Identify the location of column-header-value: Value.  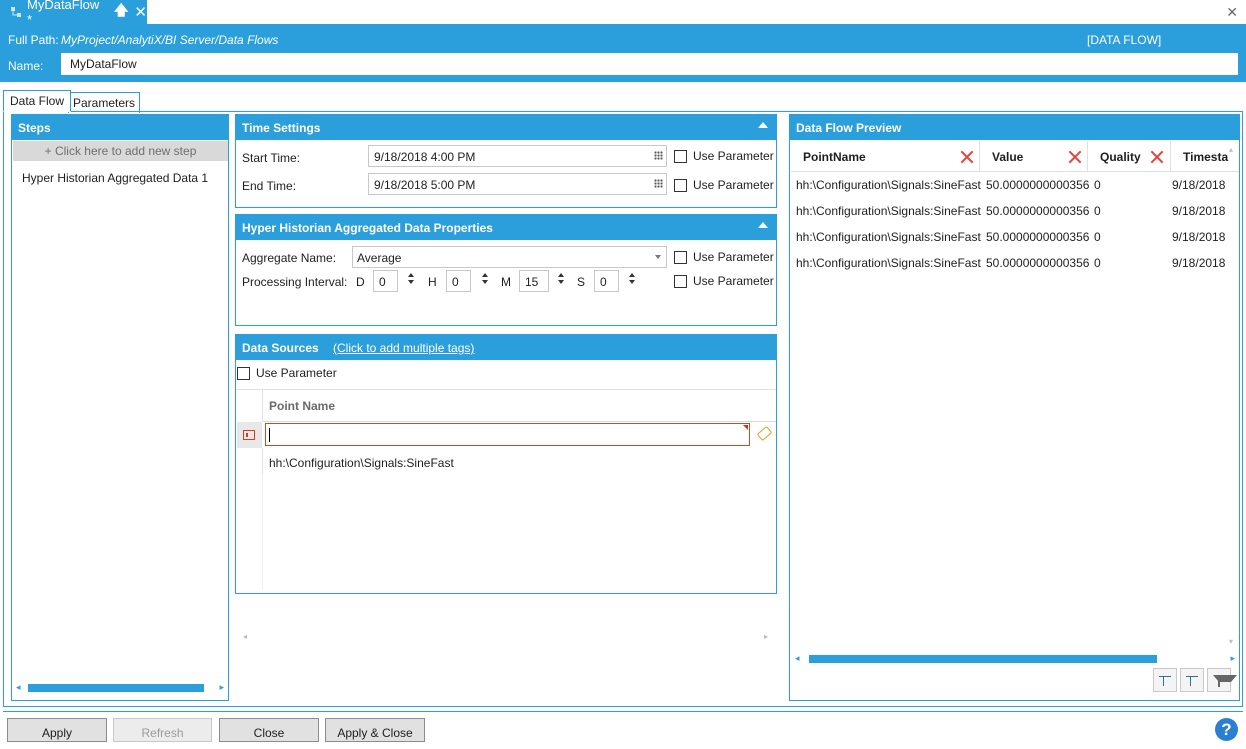
(1034, 156).